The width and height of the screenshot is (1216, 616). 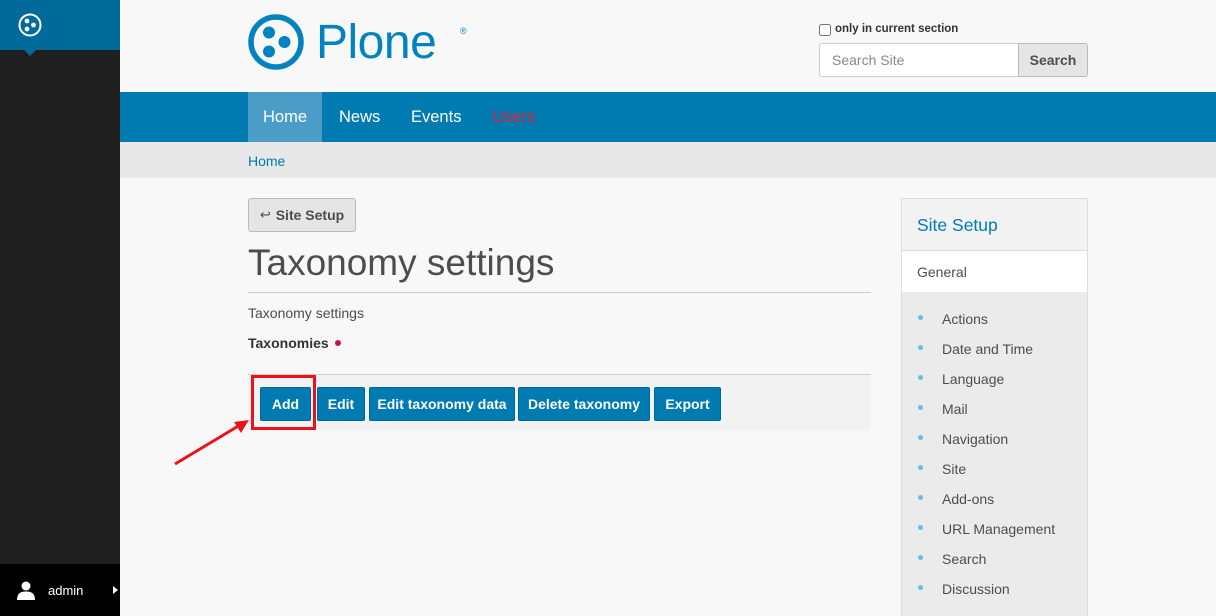 What do you see at coordinates (401, 262) in the screenshot?
I see `page-title: Taxonomy settings` at bounding box center [401, 262].